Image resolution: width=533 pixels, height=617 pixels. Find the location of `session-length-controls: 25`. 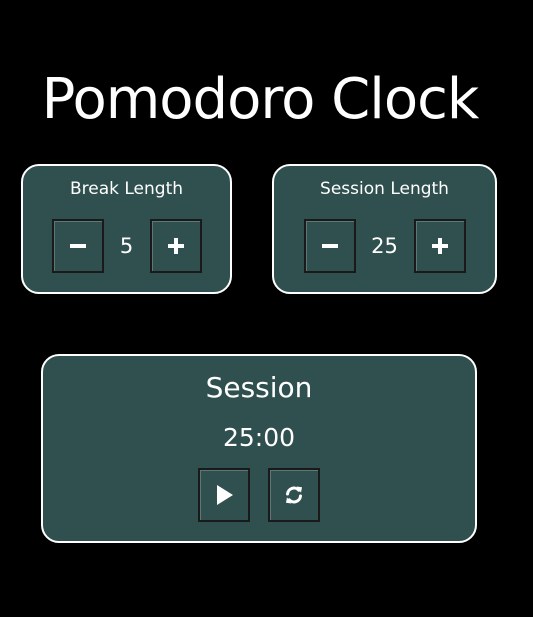

session-length-controls: 25 is located at coordinates (384, 246).